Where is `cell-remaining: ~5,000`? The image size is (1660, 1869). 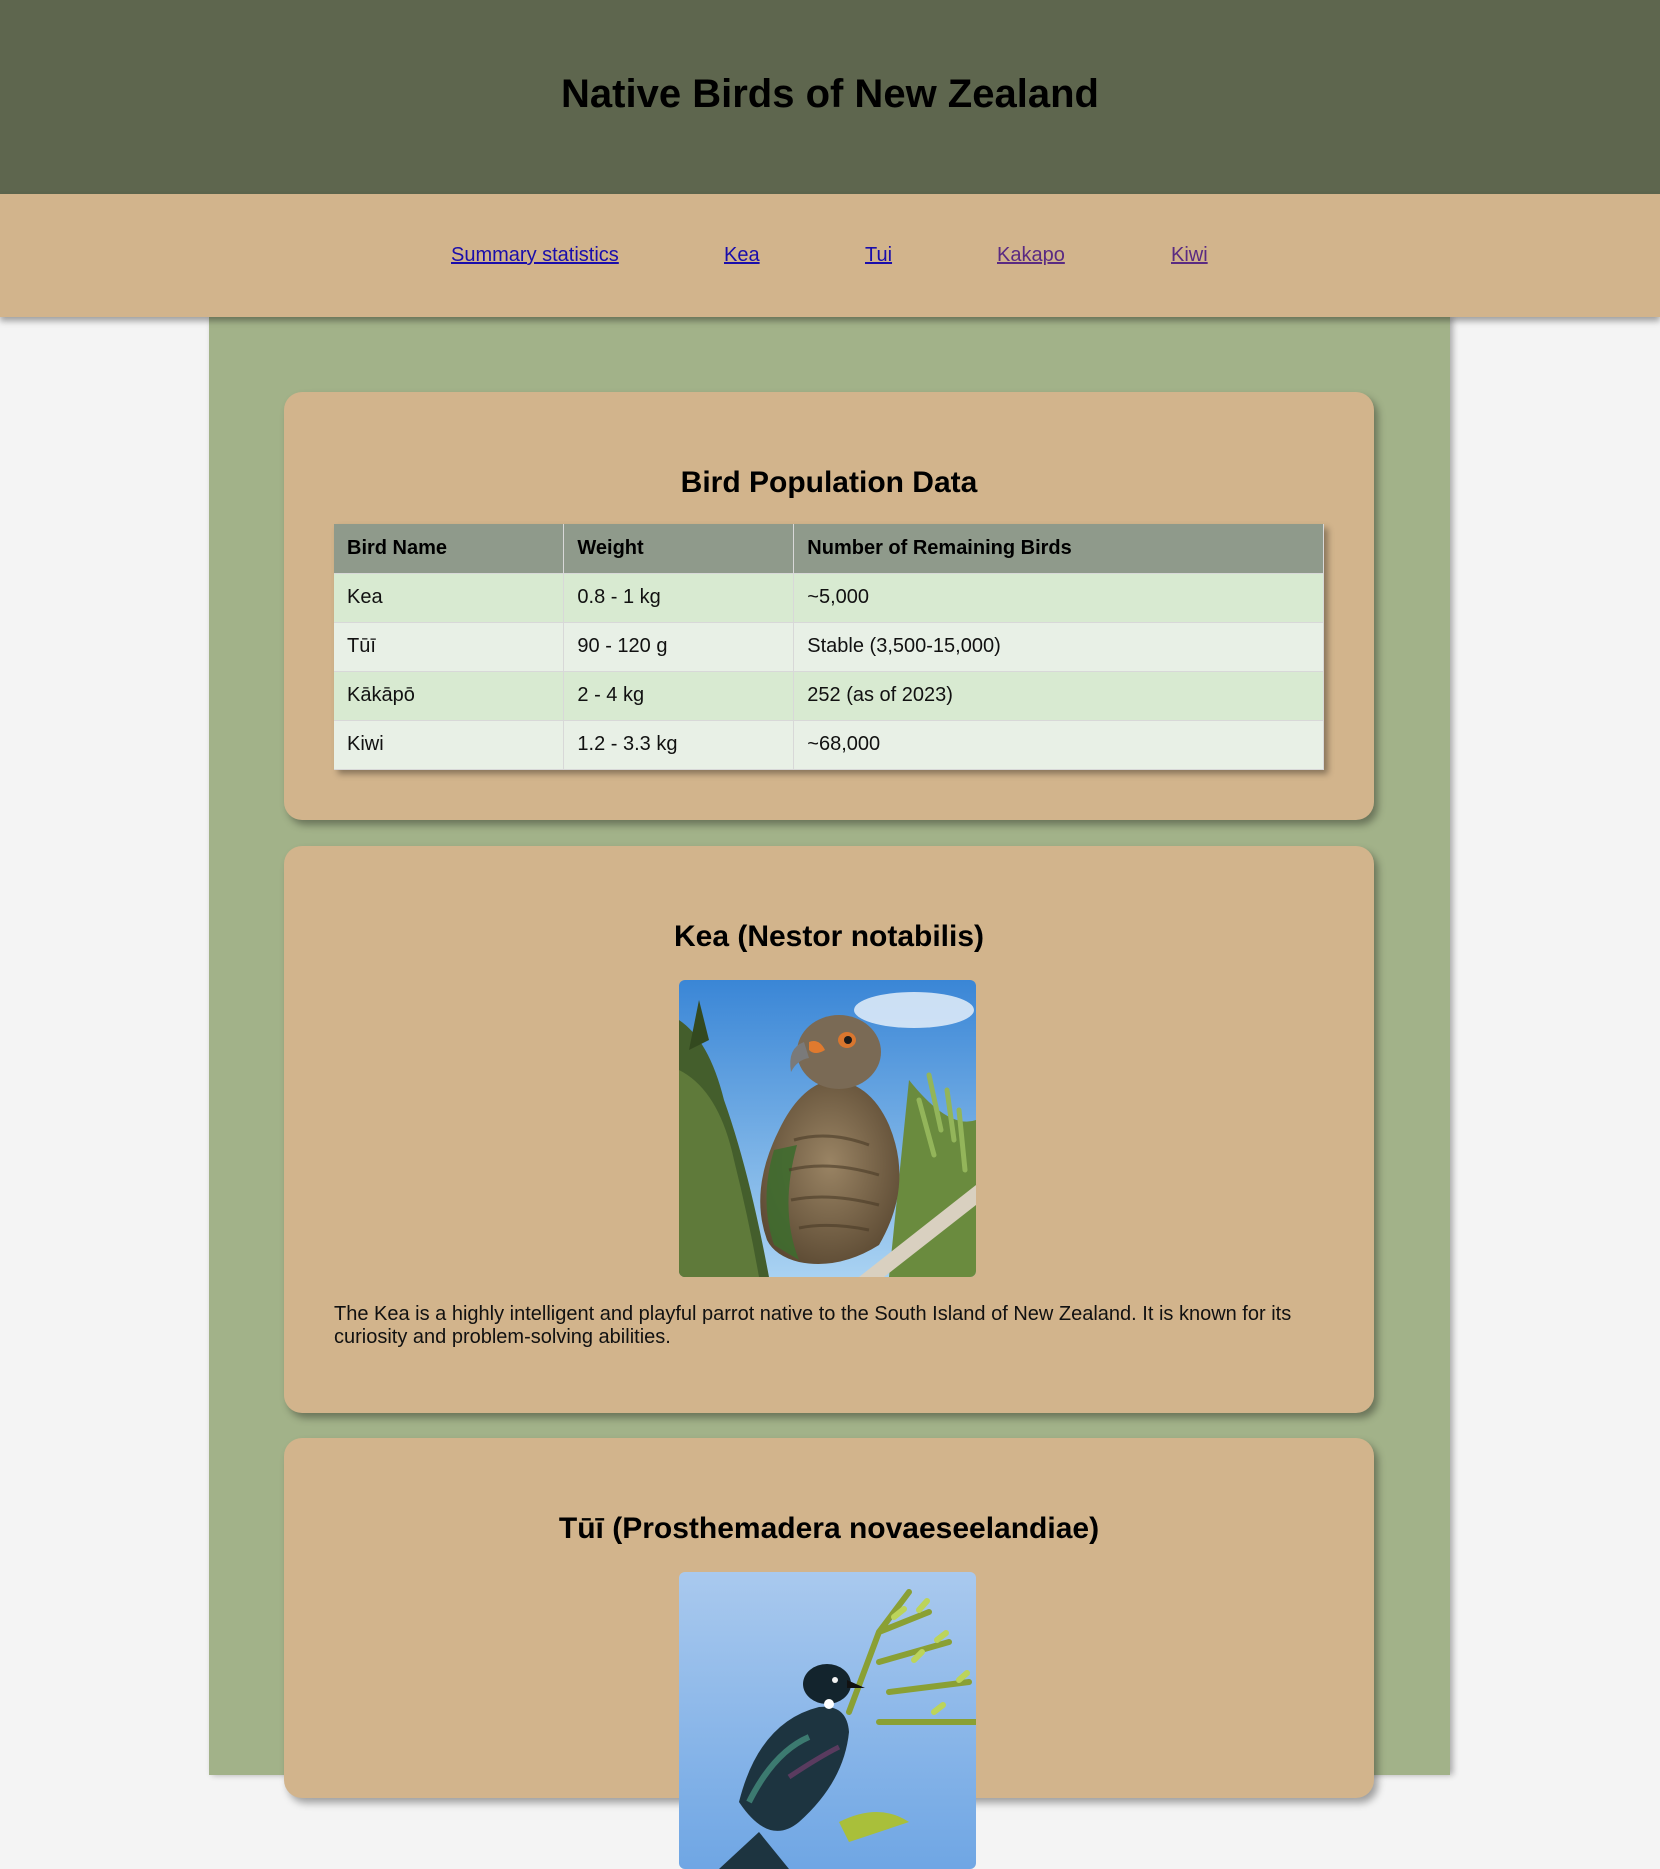 cell-remaining: ~5,000 is located at coordinates (1058, 598).